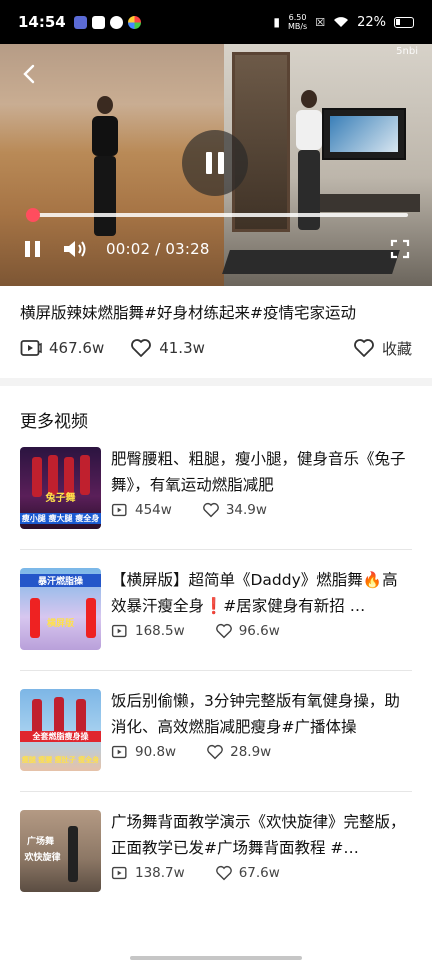  I want to click on net-speed-unit: MB/s, so click(297, 26).